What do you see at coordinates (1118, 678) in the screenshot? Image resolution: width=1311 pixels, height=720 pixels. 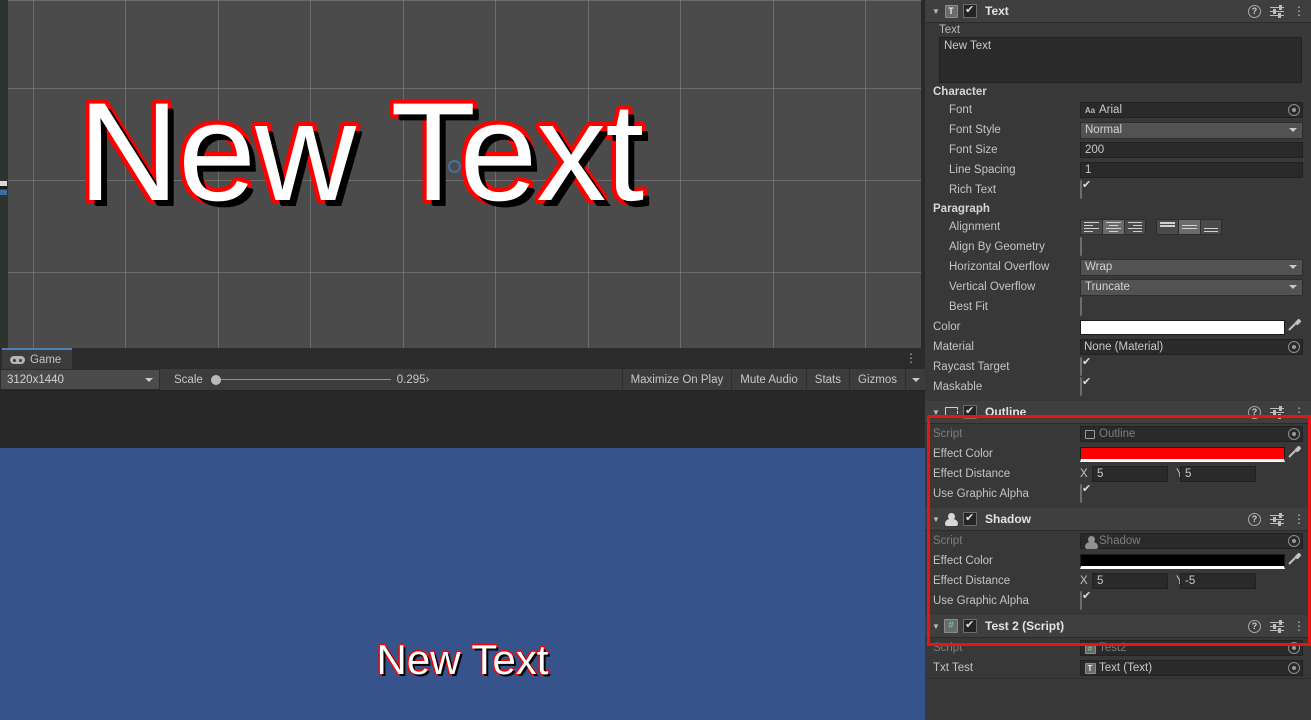 I see `component-divider` at bounding box center [1118, 678].